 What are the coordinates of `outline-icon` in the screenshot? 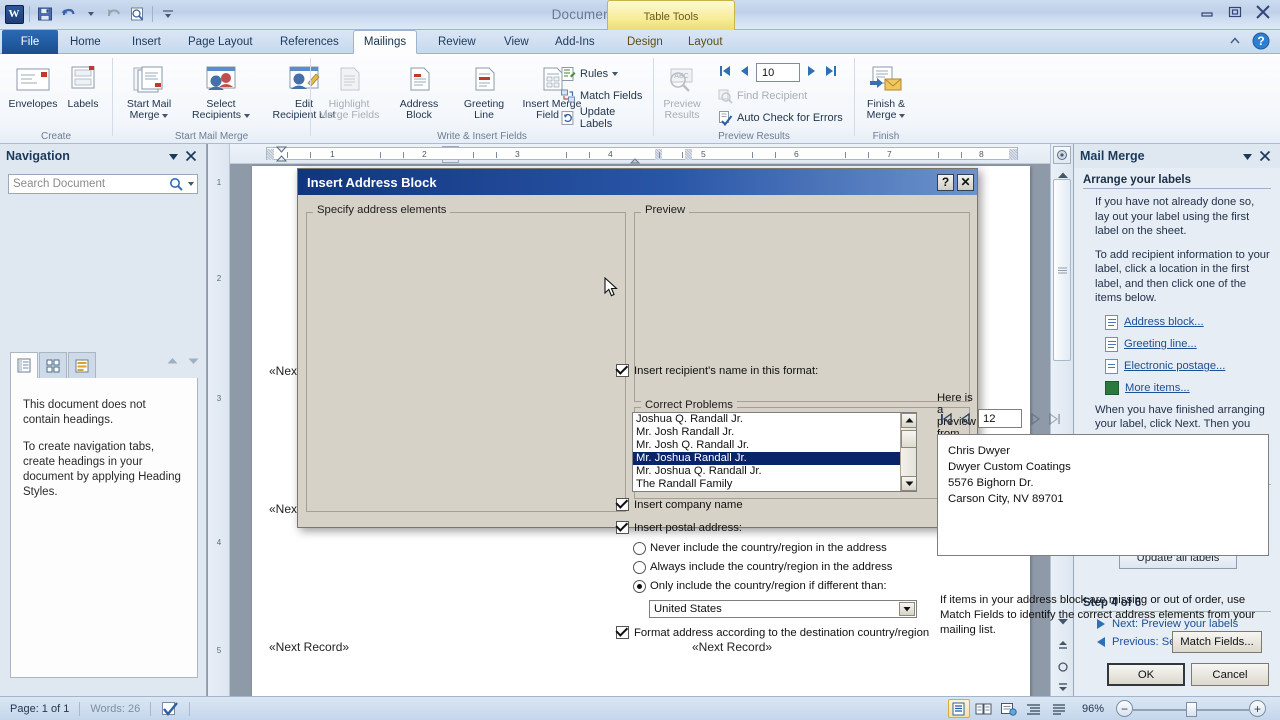 It's located at (1034, 708).